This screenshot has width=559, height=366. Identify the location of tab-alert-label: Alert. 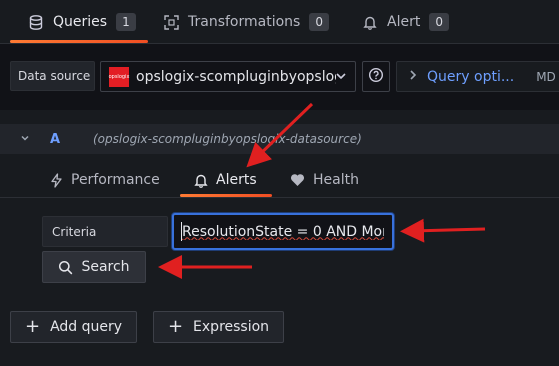
(404, 22).